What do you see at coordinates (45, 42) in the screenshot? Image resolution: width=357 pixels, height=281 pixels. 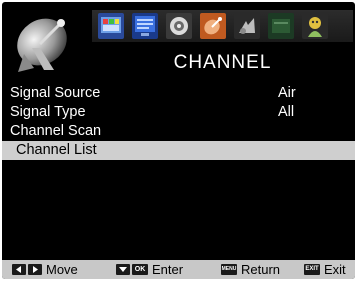 I see `satellite-dish-icon` at bounding box center [45, 42].